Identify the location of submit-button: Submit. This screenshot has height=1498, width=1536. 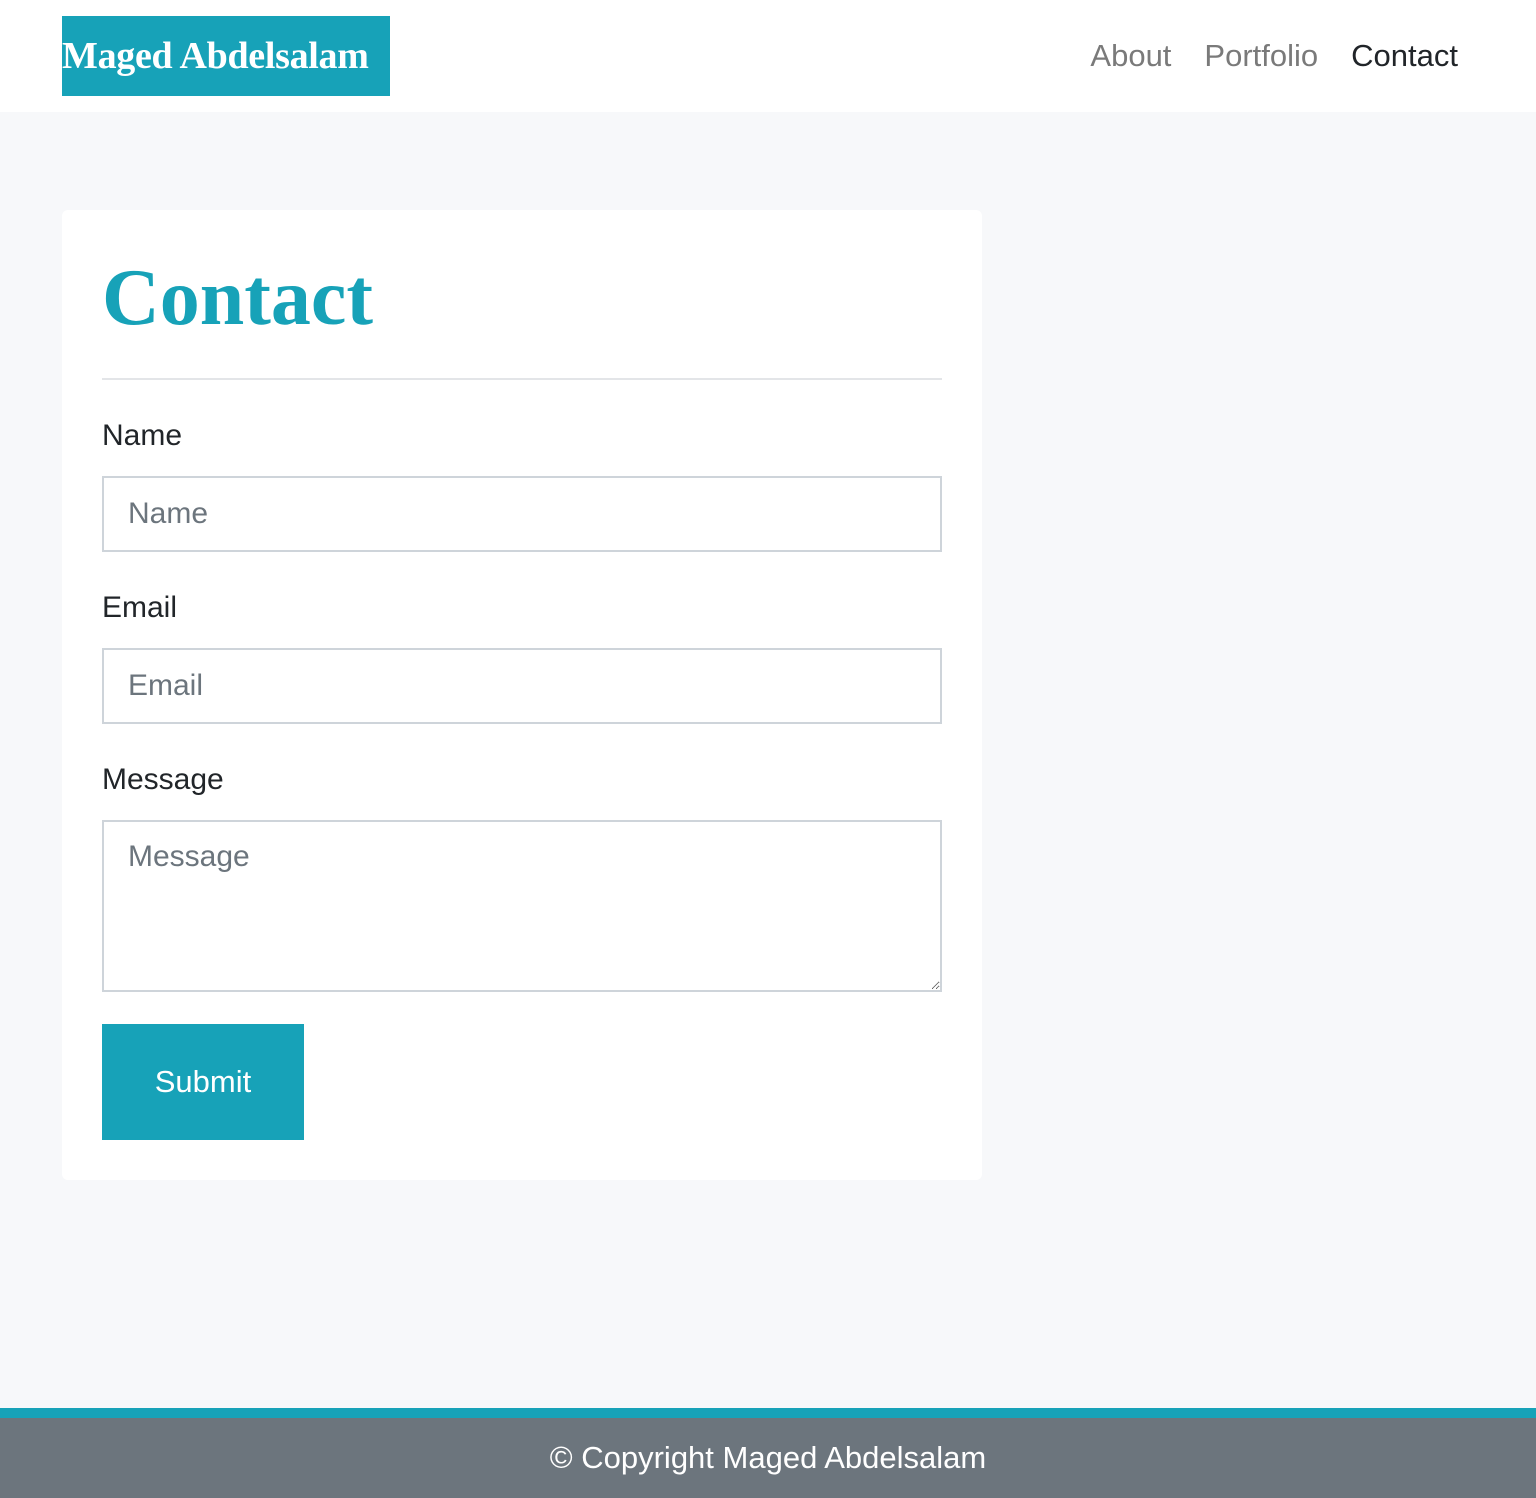
(203, 1082).